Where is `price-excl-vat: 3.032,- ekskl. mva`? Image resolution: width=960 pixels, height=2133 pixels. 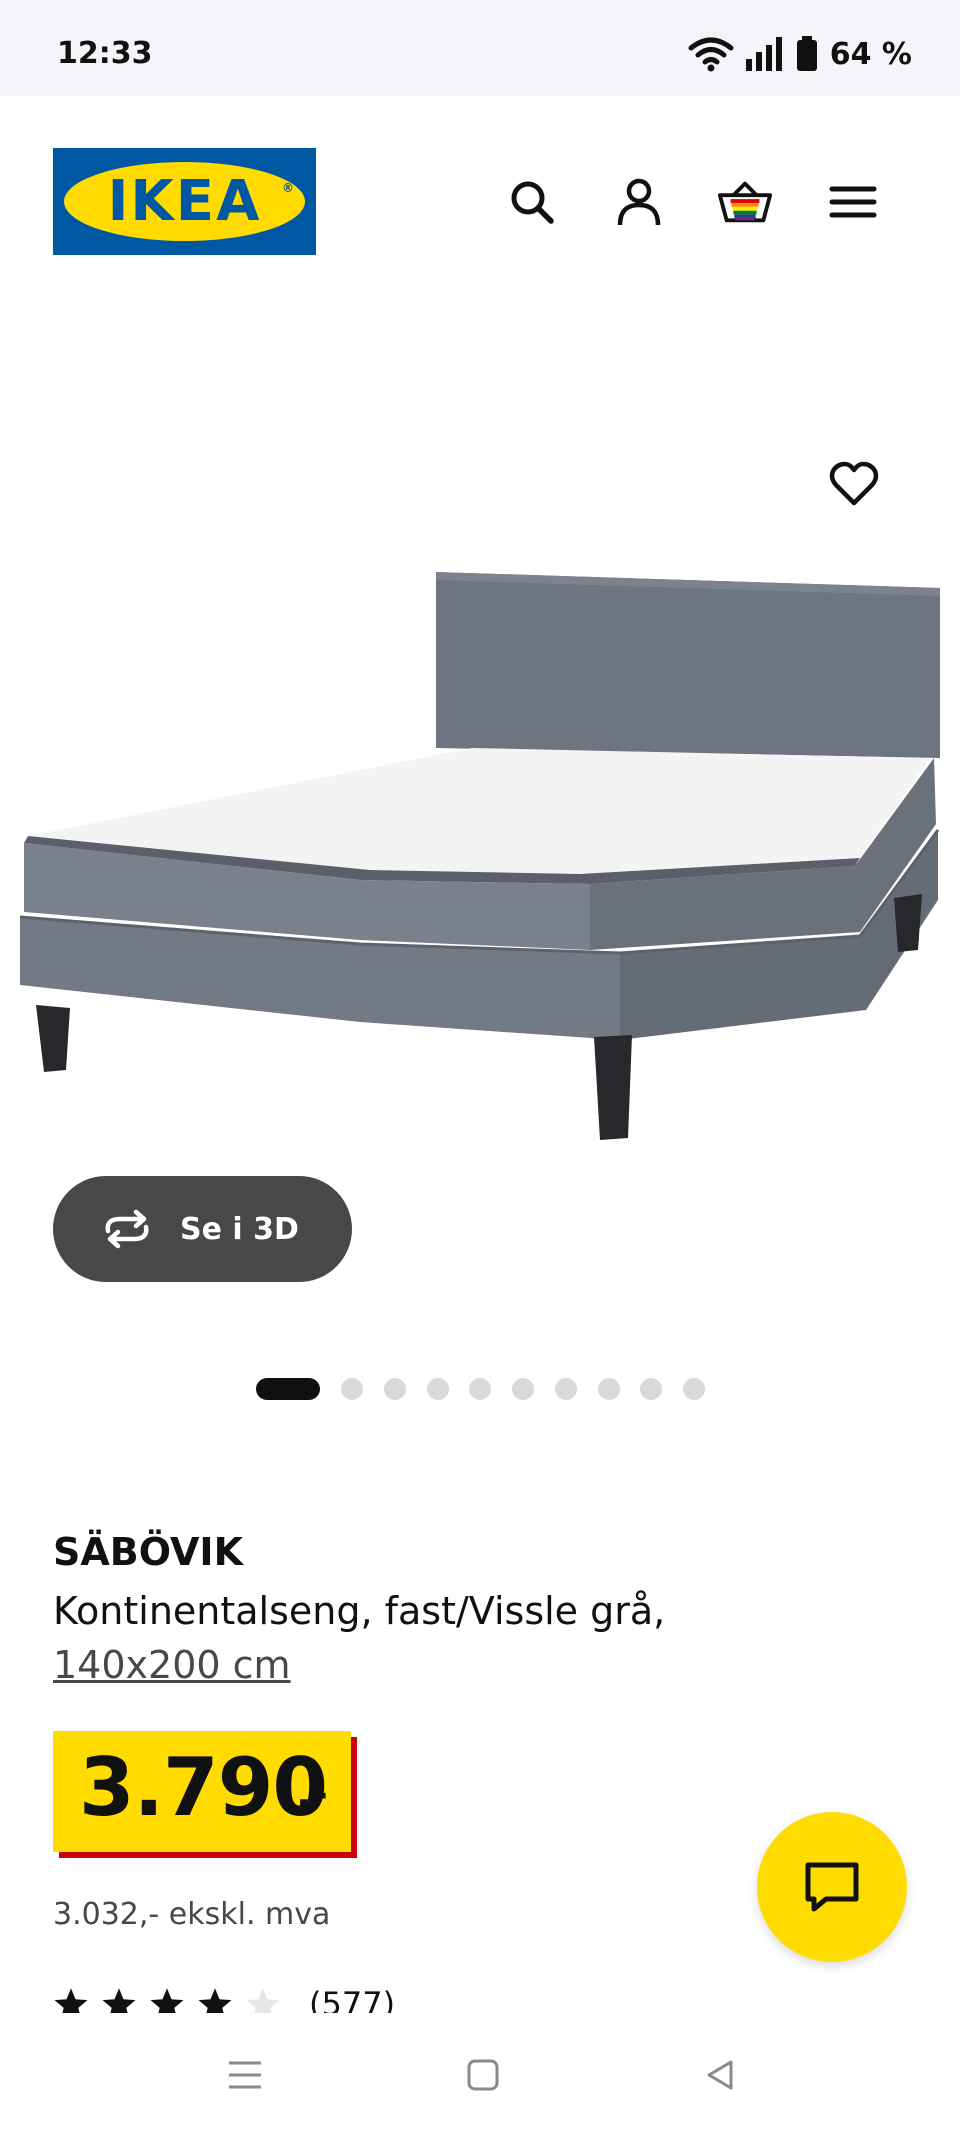
price-excl-vat: 3.032,- ekskl. mva is located at coordinates (192, 1914).